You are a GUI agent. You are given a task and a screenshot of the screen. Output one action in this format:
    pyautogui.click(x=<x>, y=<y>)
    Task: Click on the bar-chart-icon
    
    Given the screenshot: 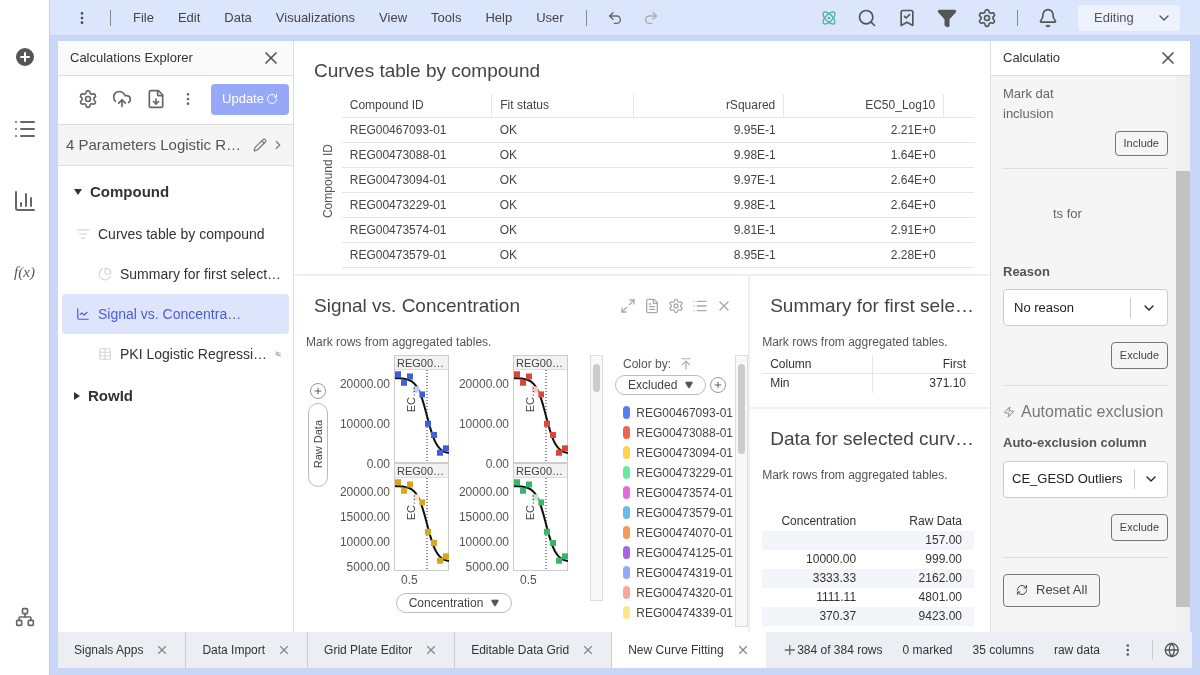 What is the action you would take?
    pyautogui.click(x=24, y=201)
    